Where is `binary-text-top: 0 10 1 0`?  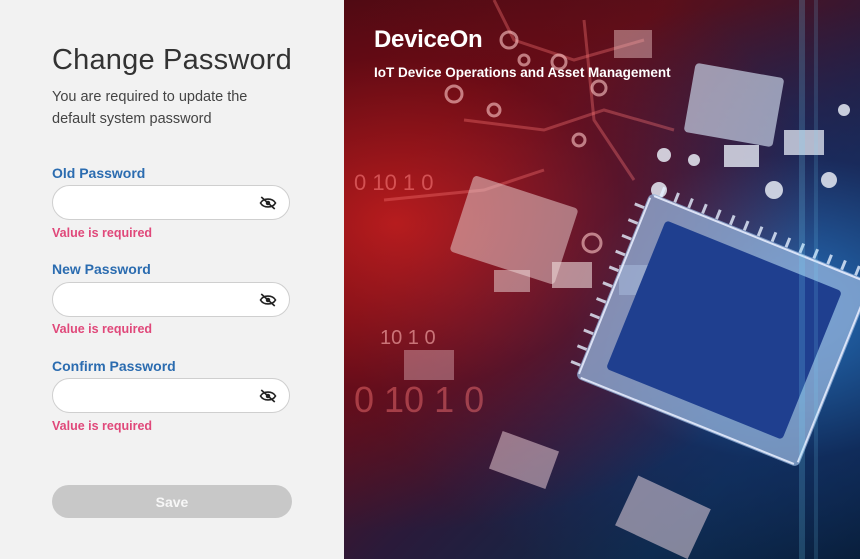
binary-text-top: 0 10 1 0 is located at coordinates (394, 182).